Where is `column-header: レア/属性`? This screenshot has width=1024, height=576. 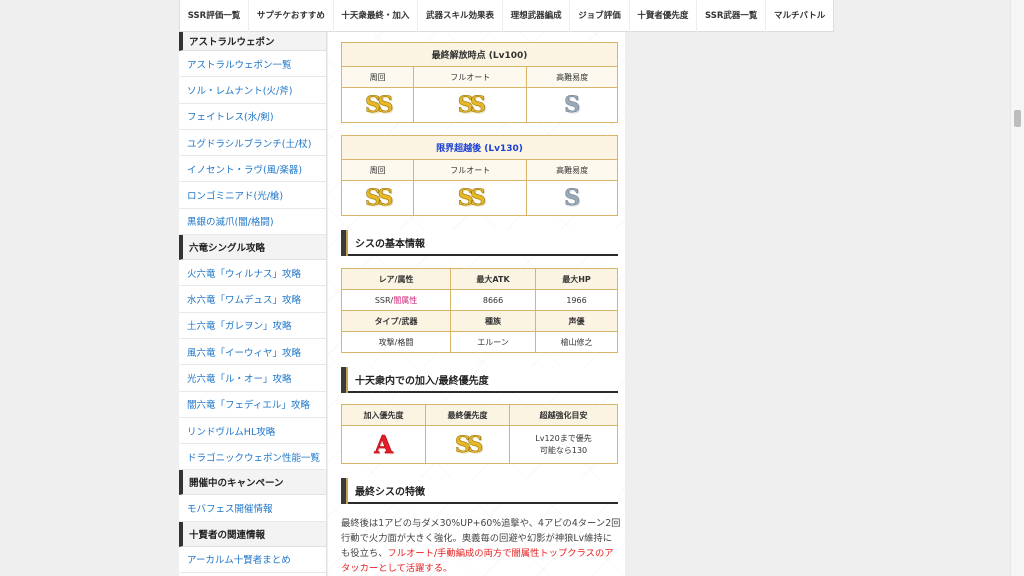
column-header: レア/属性 is located at coordinates (396, 279).